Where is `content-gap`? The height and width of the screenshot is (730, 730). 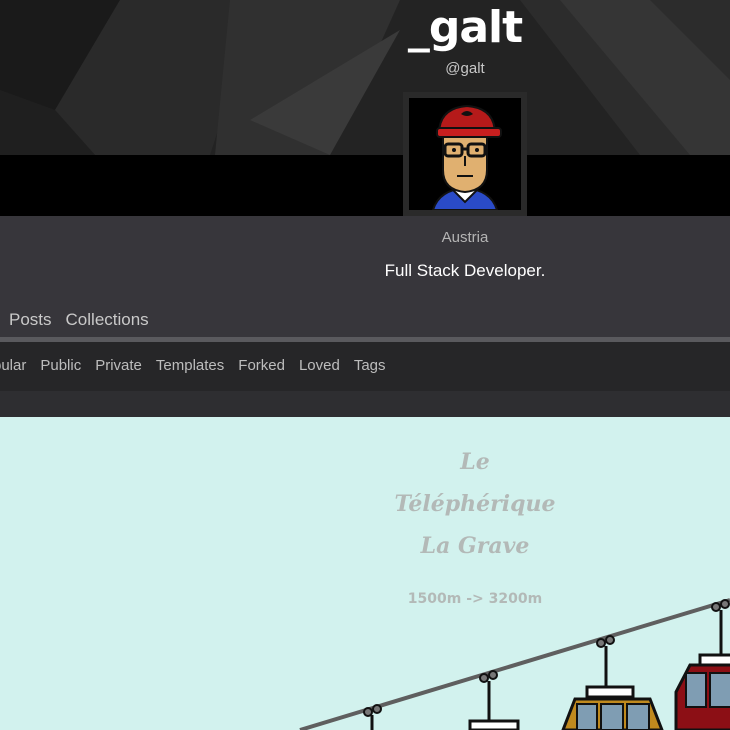
content-gap is located at coordinates (365, 404).